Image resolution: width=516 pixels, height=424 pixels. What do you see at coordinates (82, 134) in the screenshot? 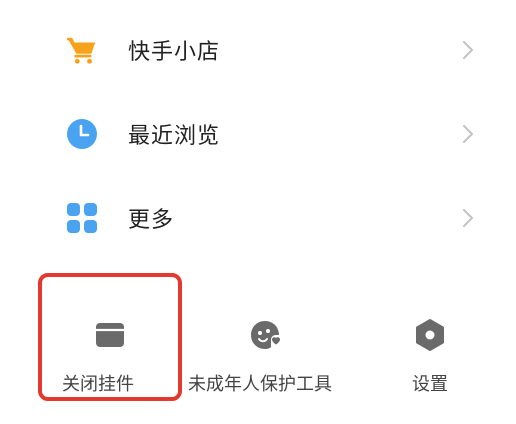
I see `clock-icon` at bounding box center [82, 134].